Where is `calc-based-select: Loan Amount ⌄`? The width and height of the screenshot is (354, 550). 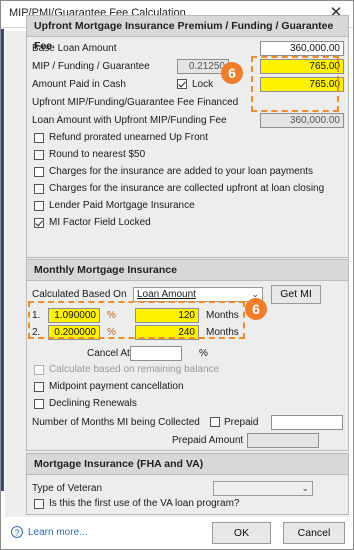 calc-based-select: Loan Amount ⌄ is located at coordinates (198, 294).